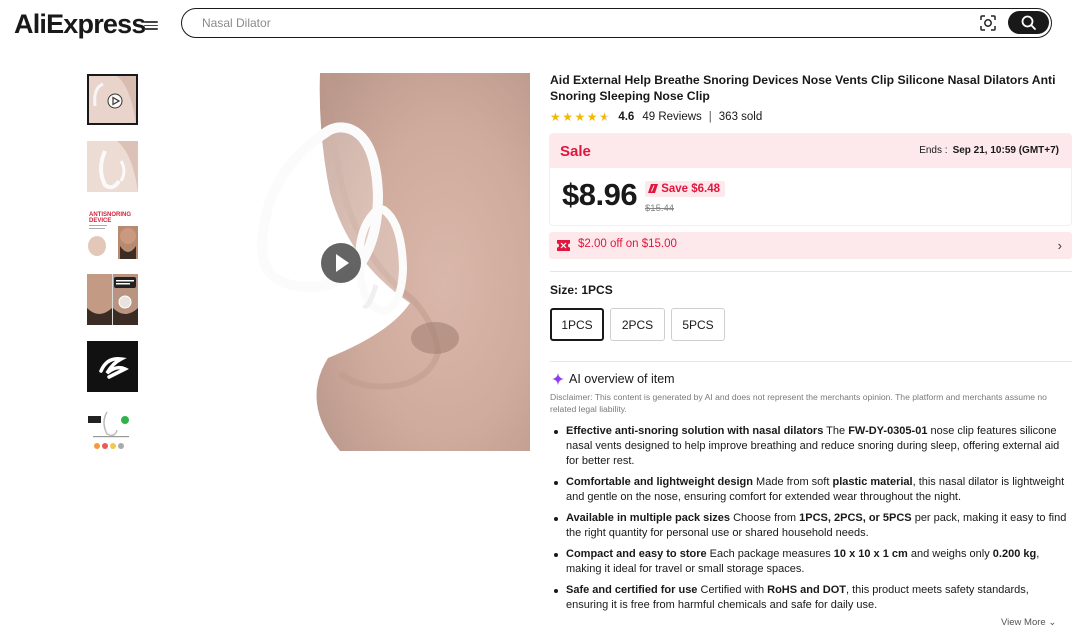 This screenshot has height=633, width=1080. What do you see at coordinates (988, 23) in the screenshot?
I see `camera-scan-icon` at bounding box center [988, 23].